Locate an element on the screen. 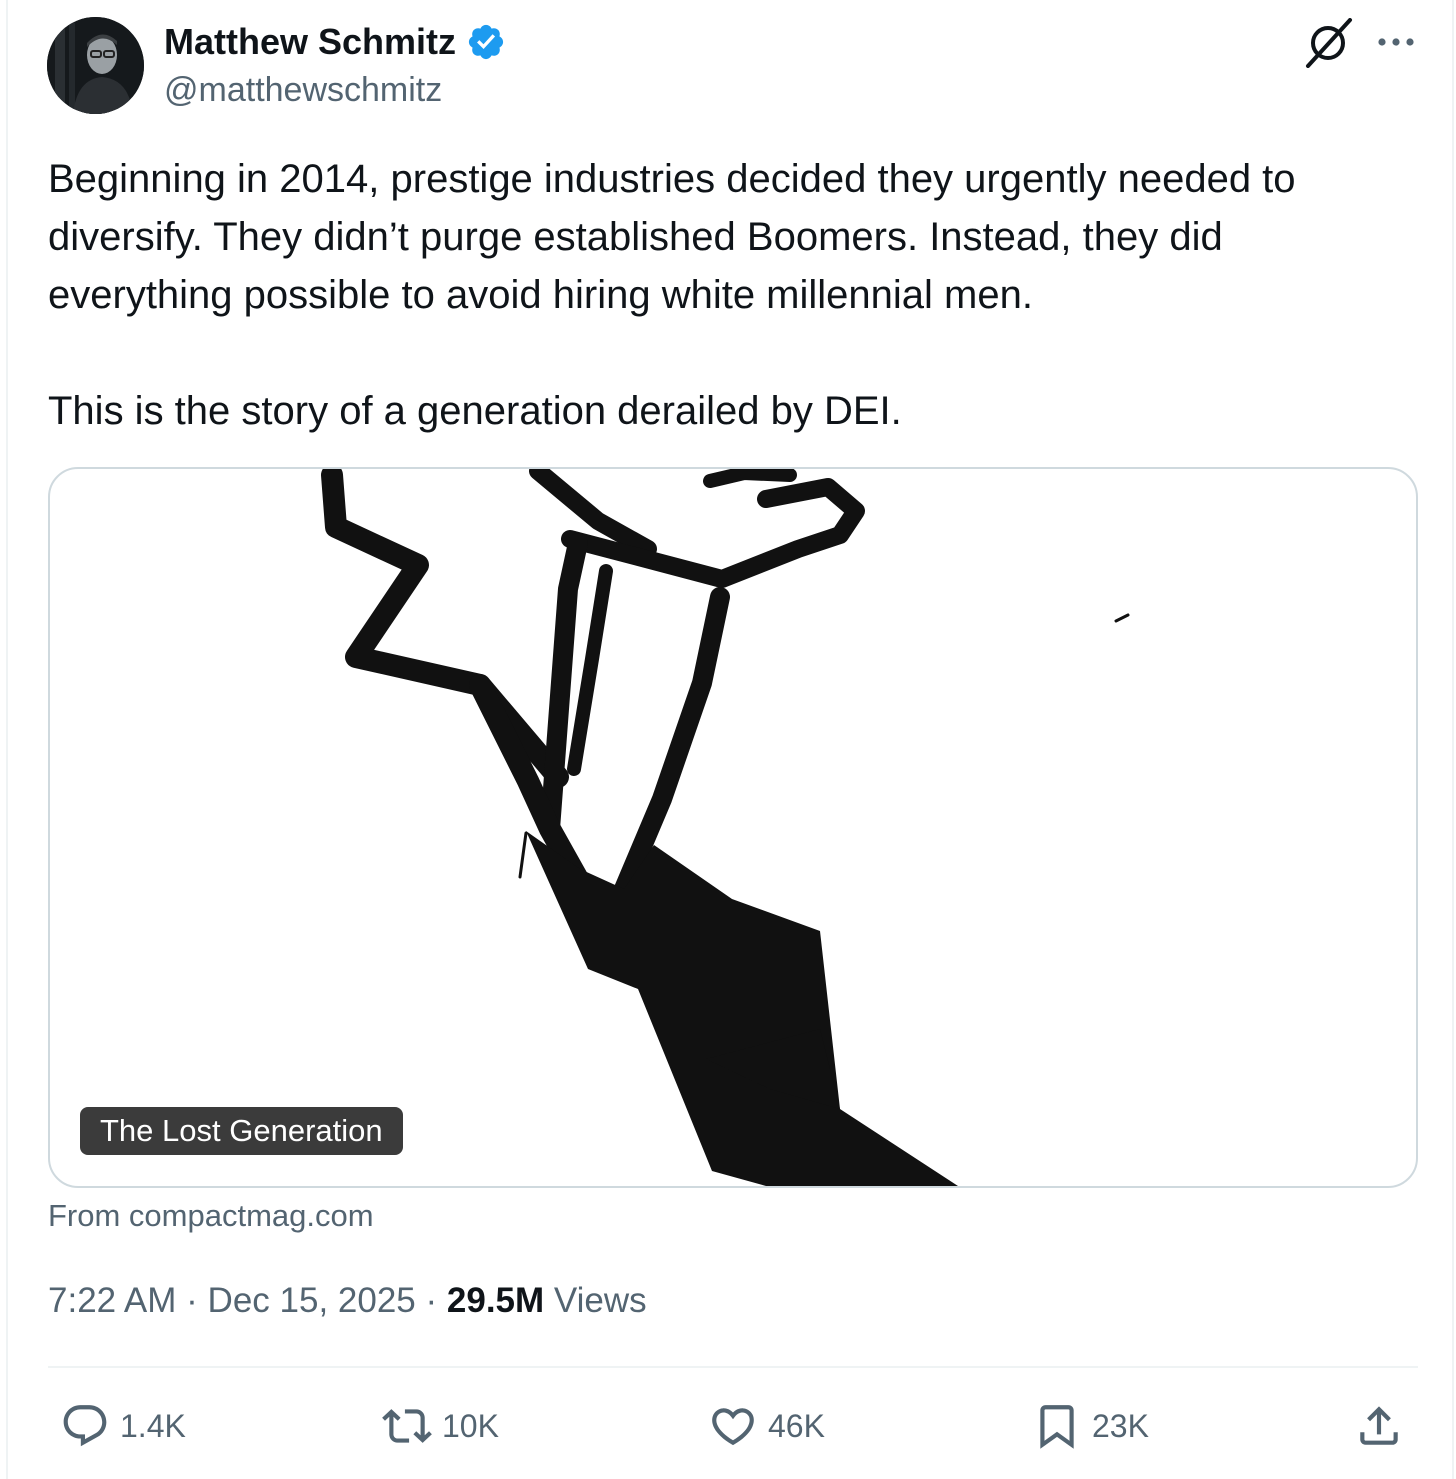 This screenshot has width=1456, height=1479. repost-count: 10K is located at coordinates (470, 1425).